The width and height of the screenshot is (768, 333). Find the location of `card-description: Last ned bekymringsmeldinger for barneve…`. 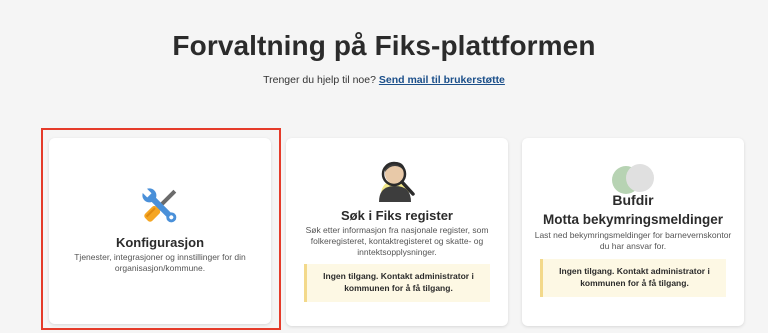

card-description: Last ned bekymringsmeldinger for barneve… is located at coordinates (633, 240).